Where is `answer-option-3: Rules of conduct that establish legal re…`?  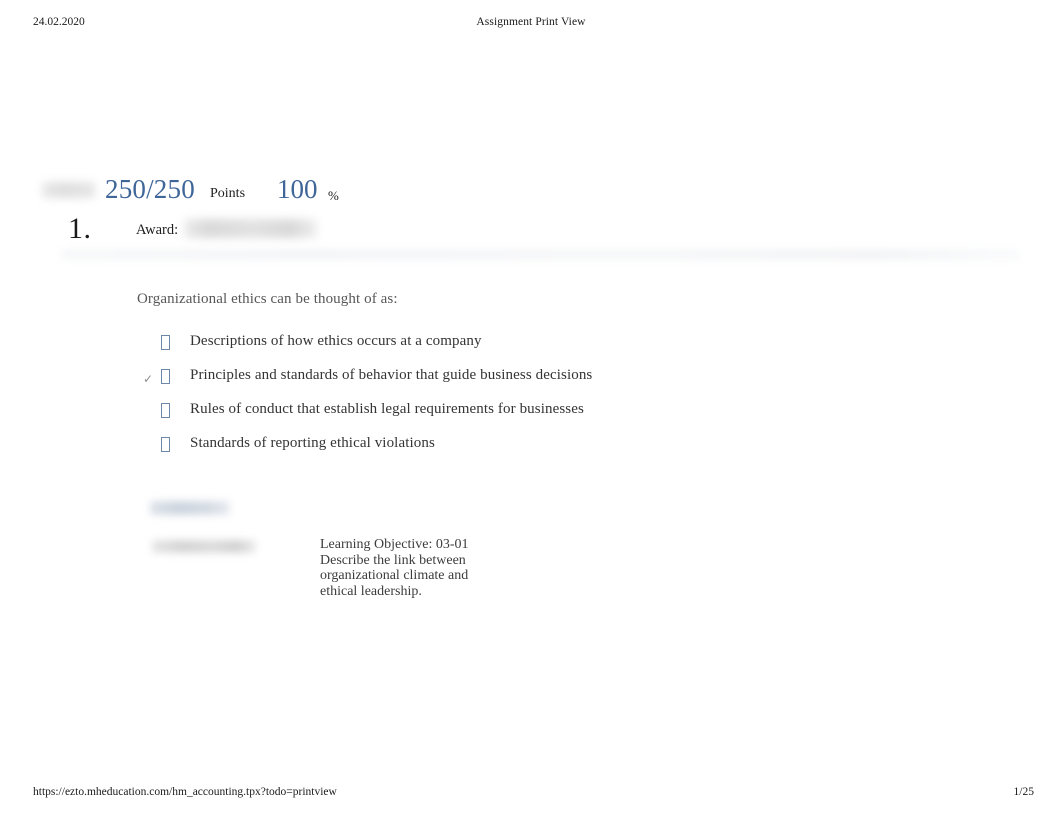 answer-option-3: Rules of conduct that establish legal re… is located at coordinates (531, 415).